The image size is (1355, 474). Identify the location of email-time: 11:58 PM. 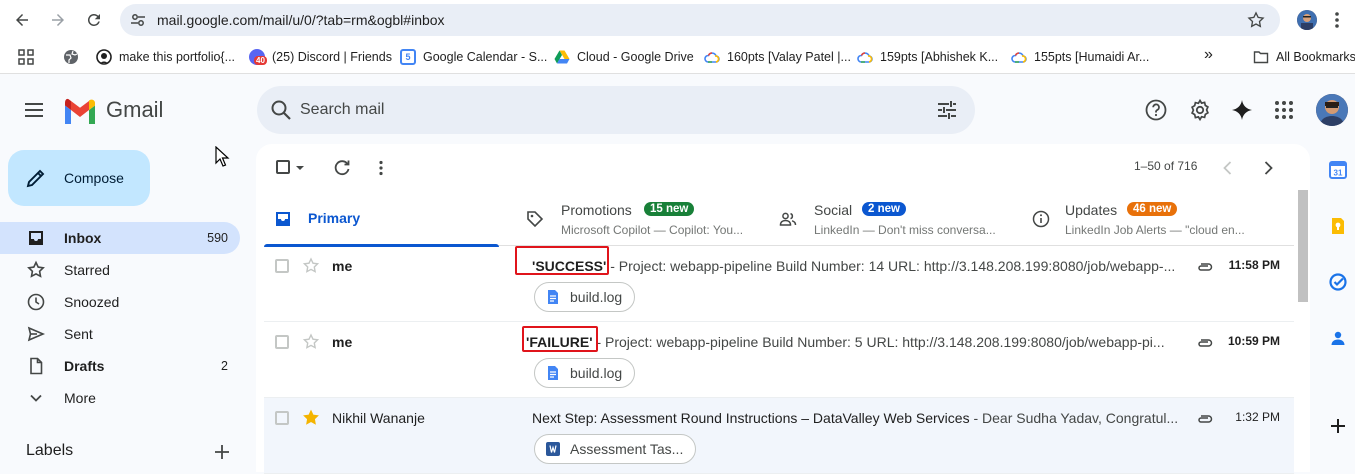
(1254, 265).